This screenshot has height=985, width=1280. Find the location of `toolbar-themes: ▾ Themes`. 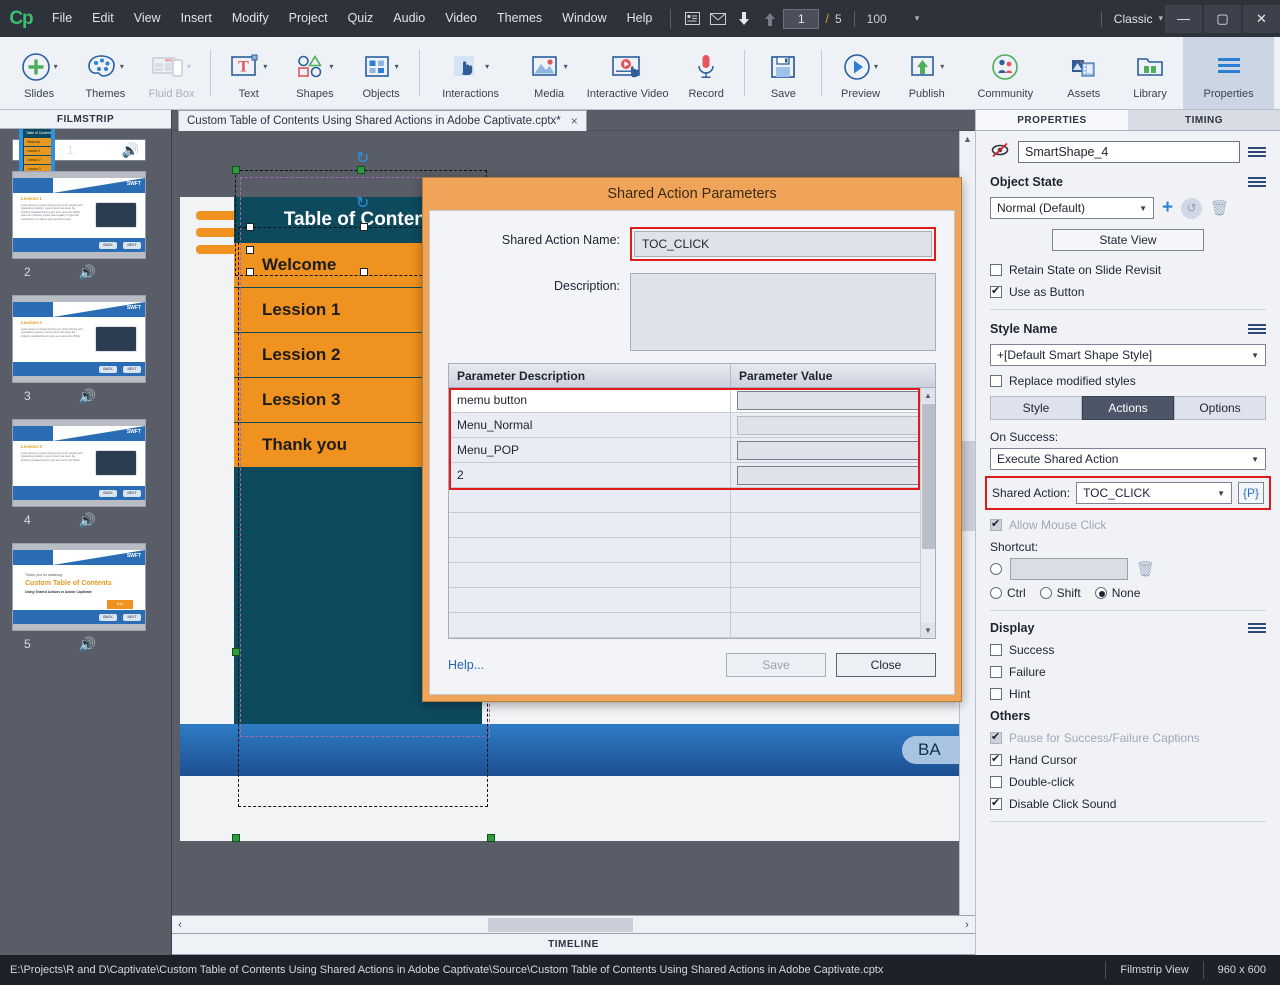

toolbar-themes: ▾ Themes is located at coordinates (105, 73).